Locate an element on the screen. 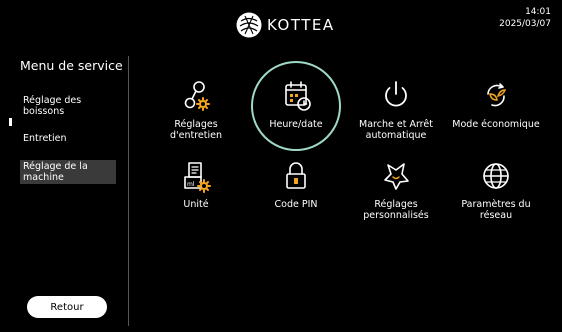 Image resolution: width=562 pixels, height=332 pixels. kottea-logo-icon is located at coordinates (249, 25).